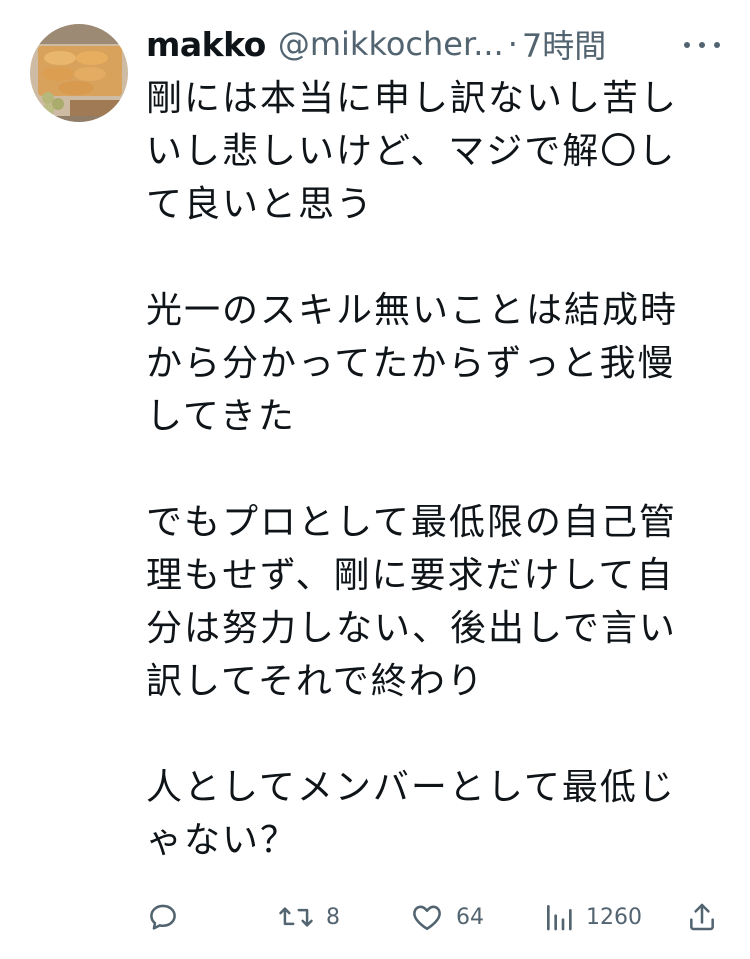 The width and height of the screenshot is (750, 959). What do you see at coordinates (206, 44) in the screenshot?
I see `display-name: makko` at bounding box center [206, 44].